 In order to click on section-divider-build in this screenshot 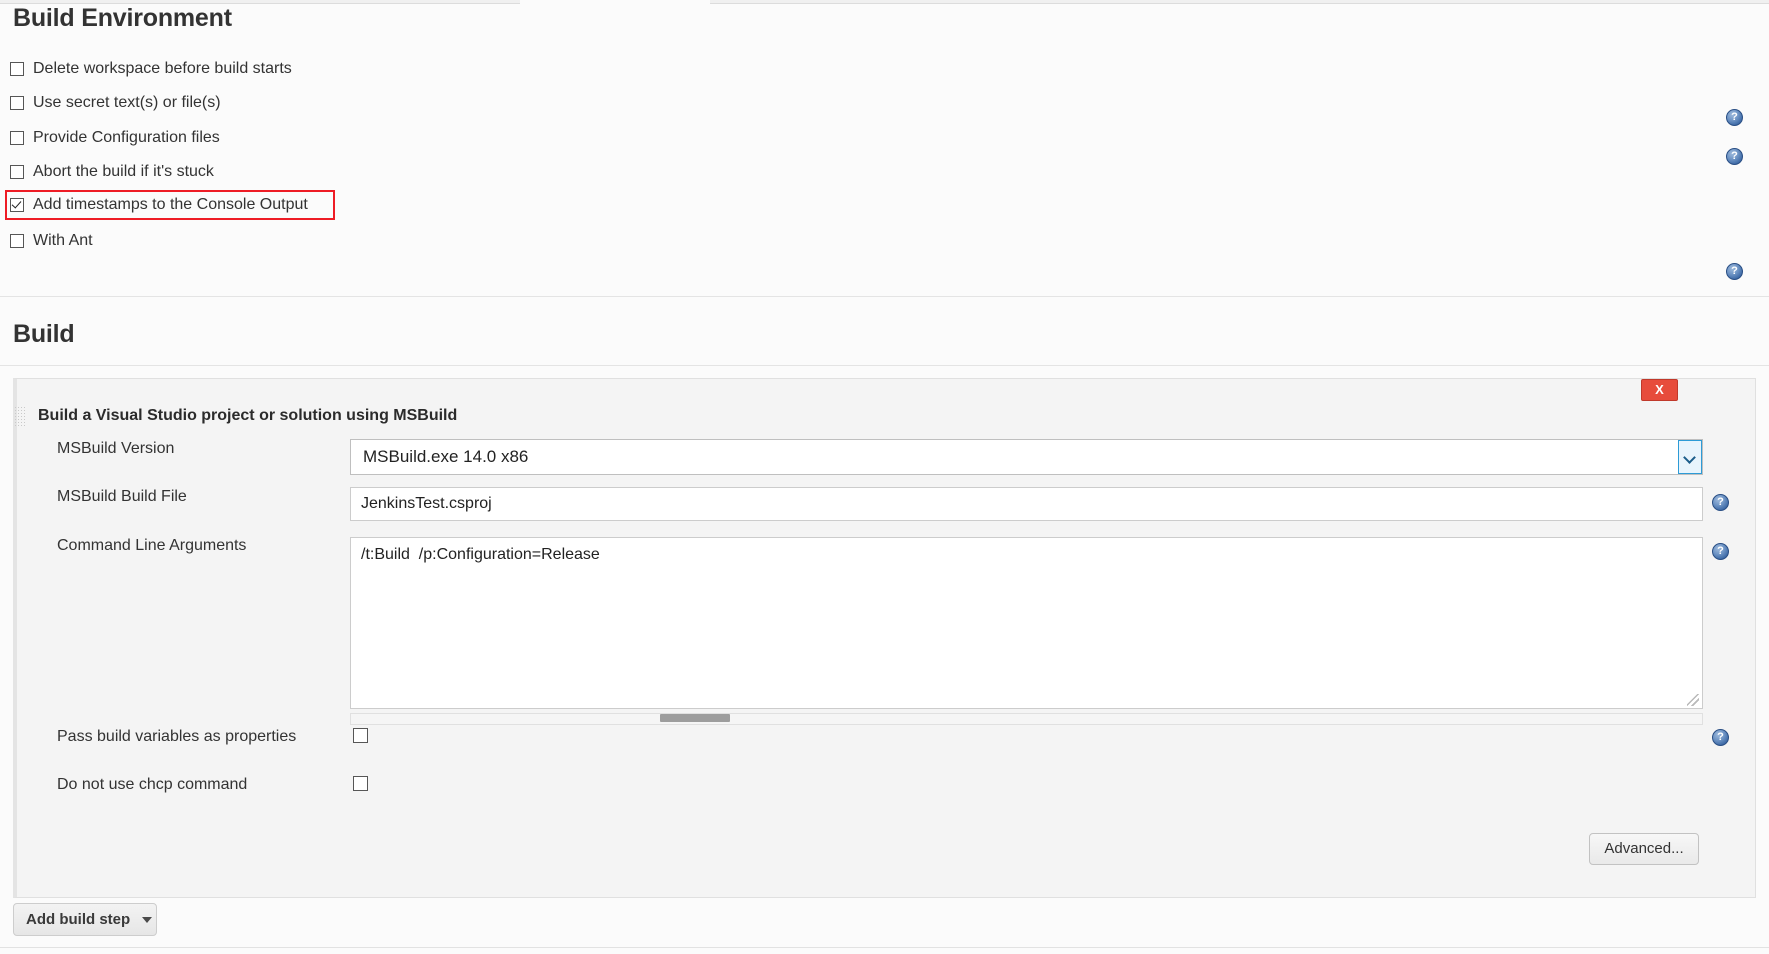, I will do `click(884, 365)`.